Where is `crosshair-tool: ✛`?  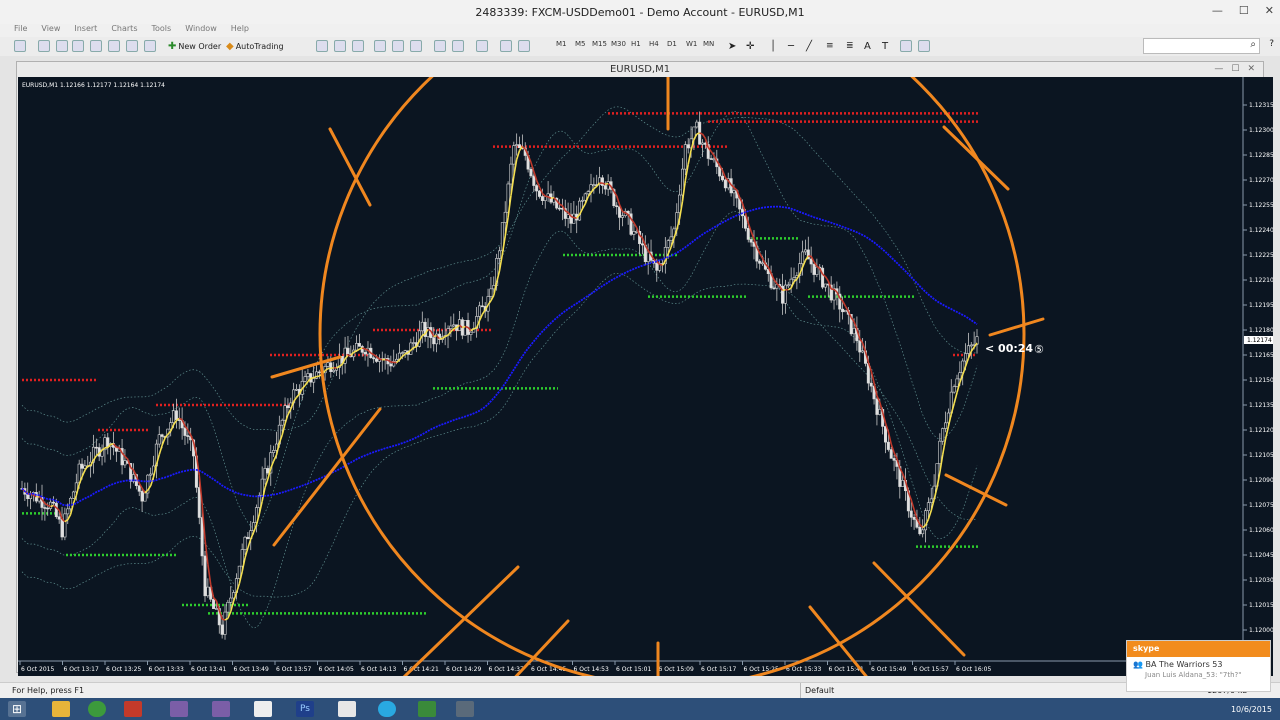
crosshair-tool: ✛ is located at coordinates (750, 46).